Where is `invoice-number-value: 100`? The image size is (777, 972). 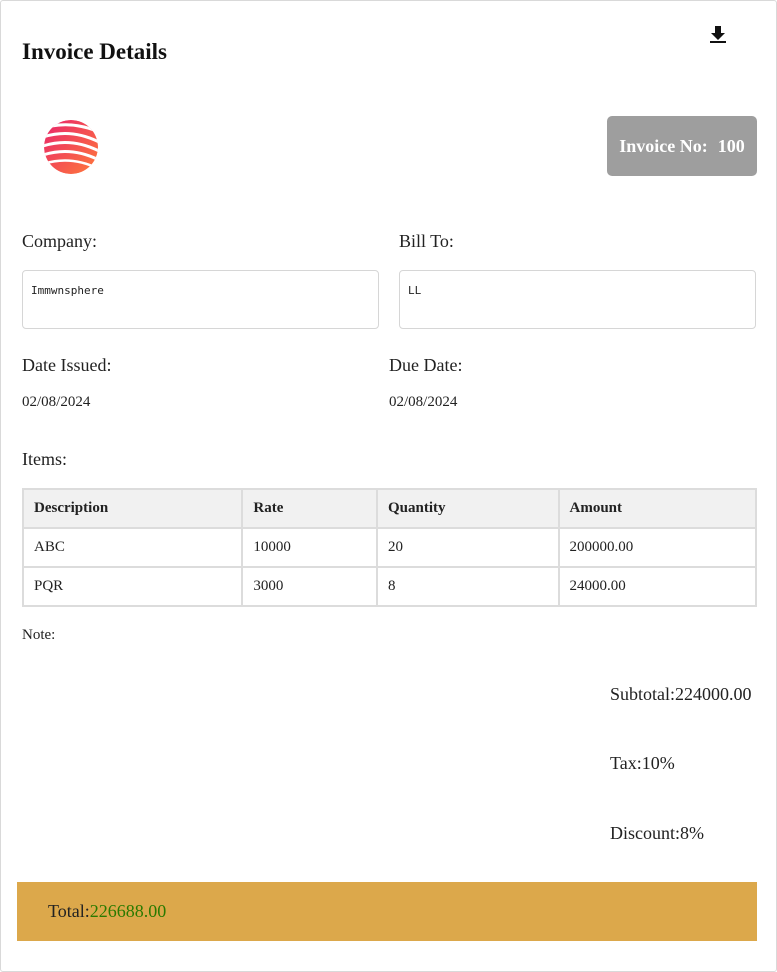
invoice-number-value: 100 is located at coordinates (731, 145).